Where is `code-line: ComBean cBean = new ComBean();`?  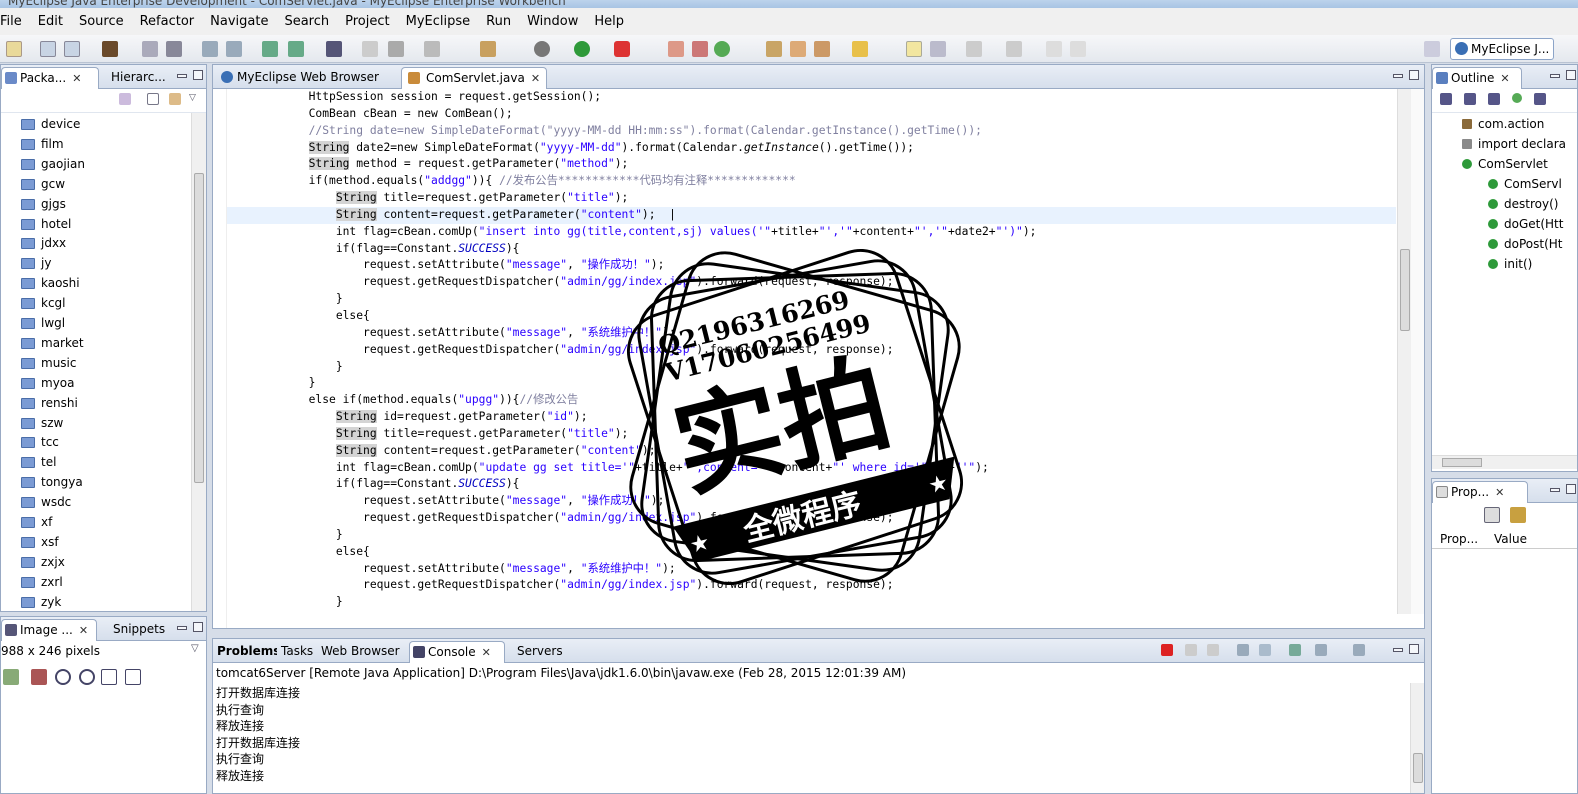 code-line: ComBean cBean = new ComBean(); is located at coordinates (811, 114).